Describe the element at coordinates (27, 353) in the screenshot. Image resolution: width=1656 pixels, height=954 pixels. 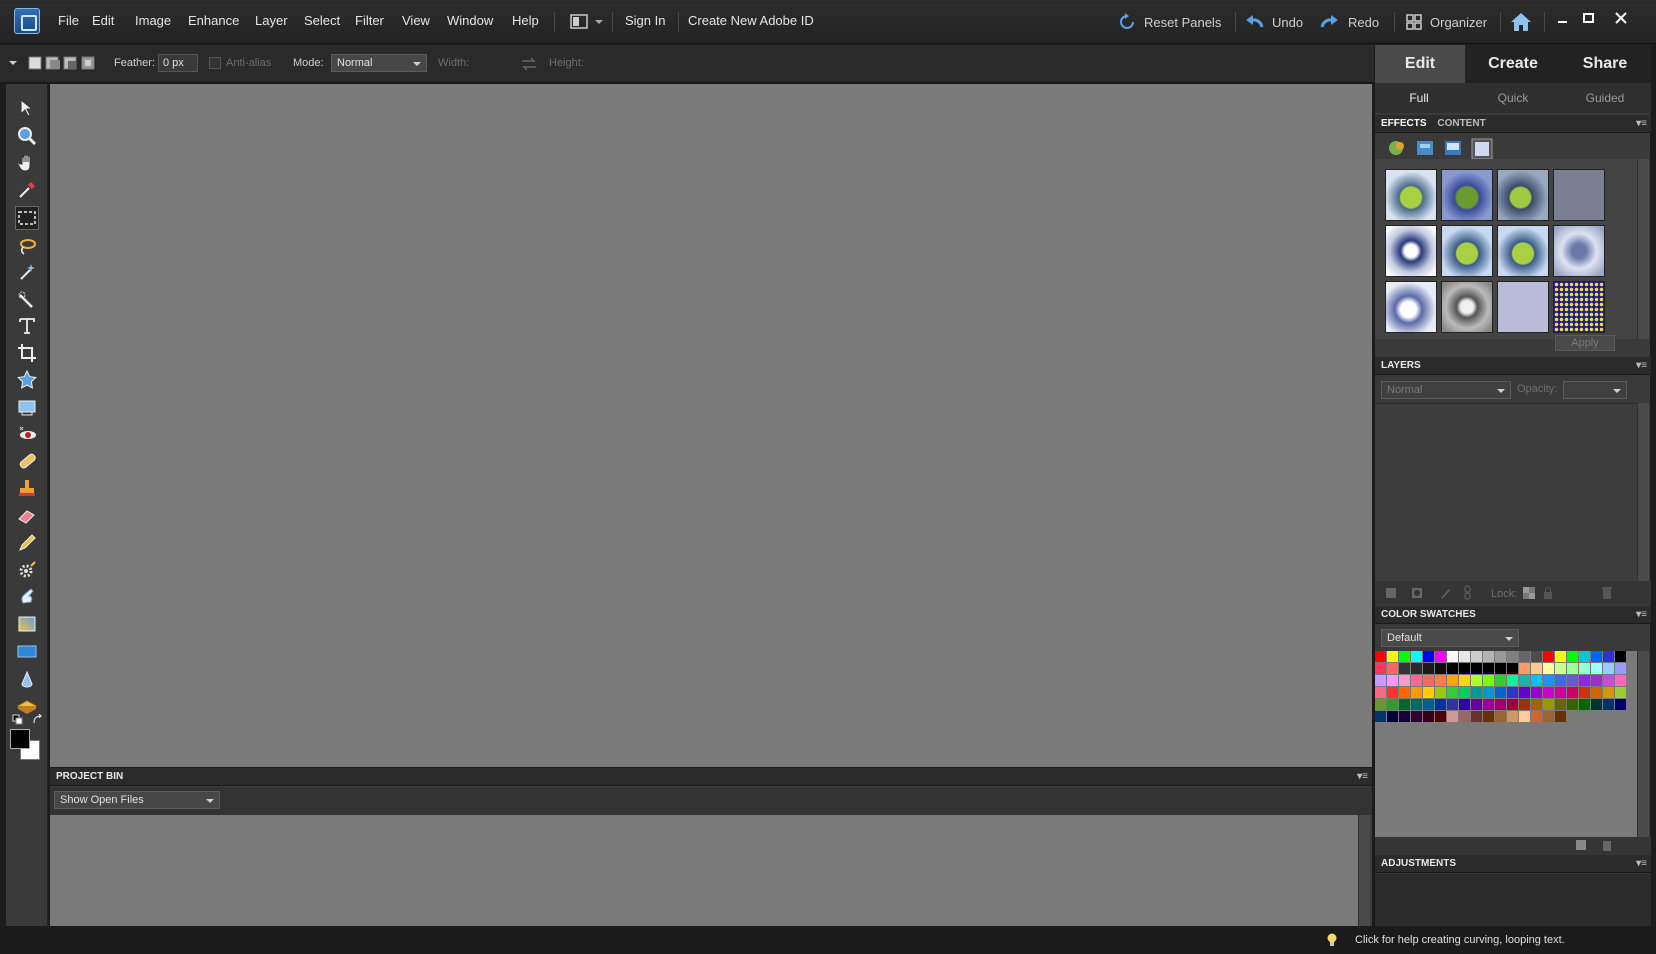
I see `crop-tool` at that location.